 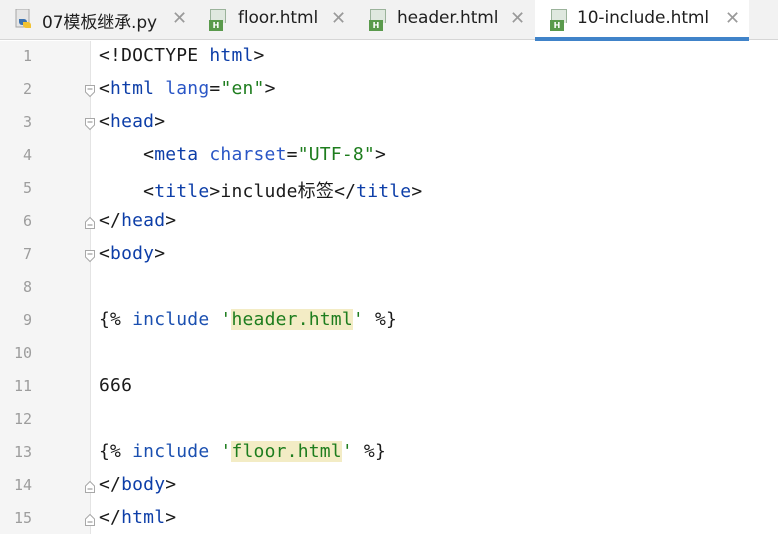 What do you see at coordinates (389, 486) in the screenshot?
I see `code-line: 14 </body>` at bounding box center [389, 486].